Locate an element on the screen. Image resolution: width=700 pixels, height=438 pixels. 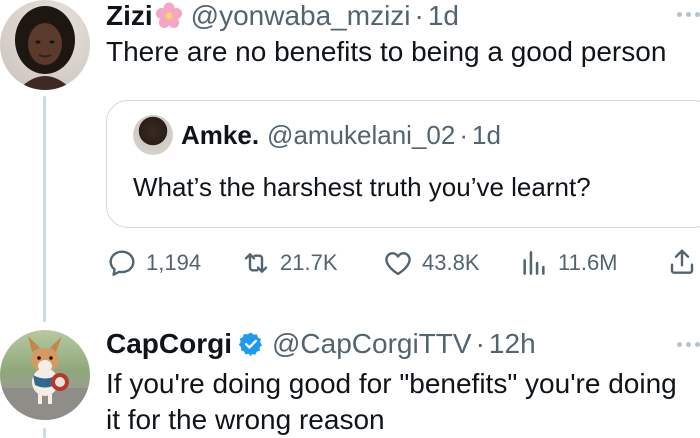
reply-button: 1,194 is located at coordinates (153, 263).